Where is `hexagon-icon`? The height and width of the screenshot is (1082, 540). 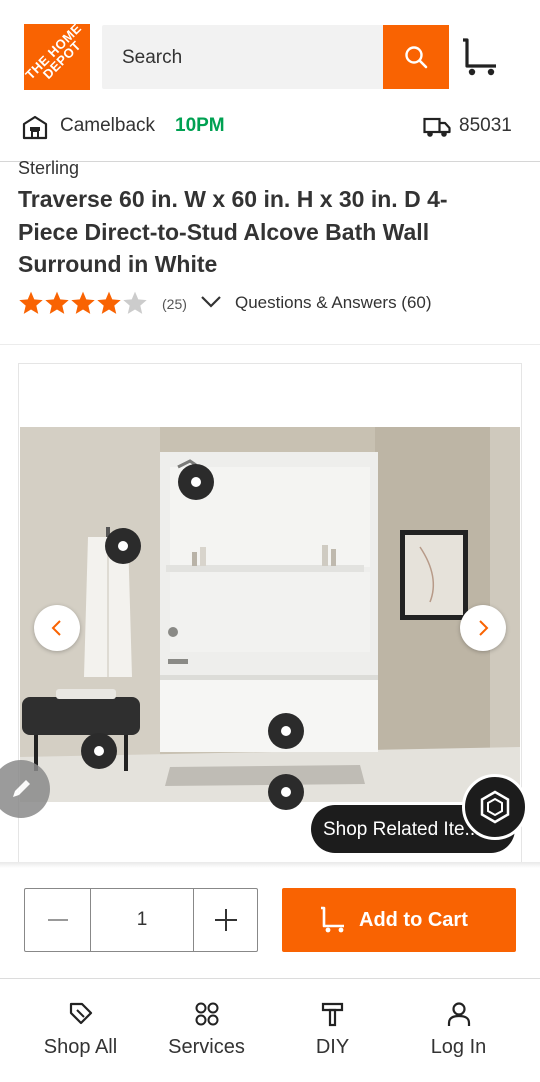 hexagon-icon is located at coordinates (495, 807).